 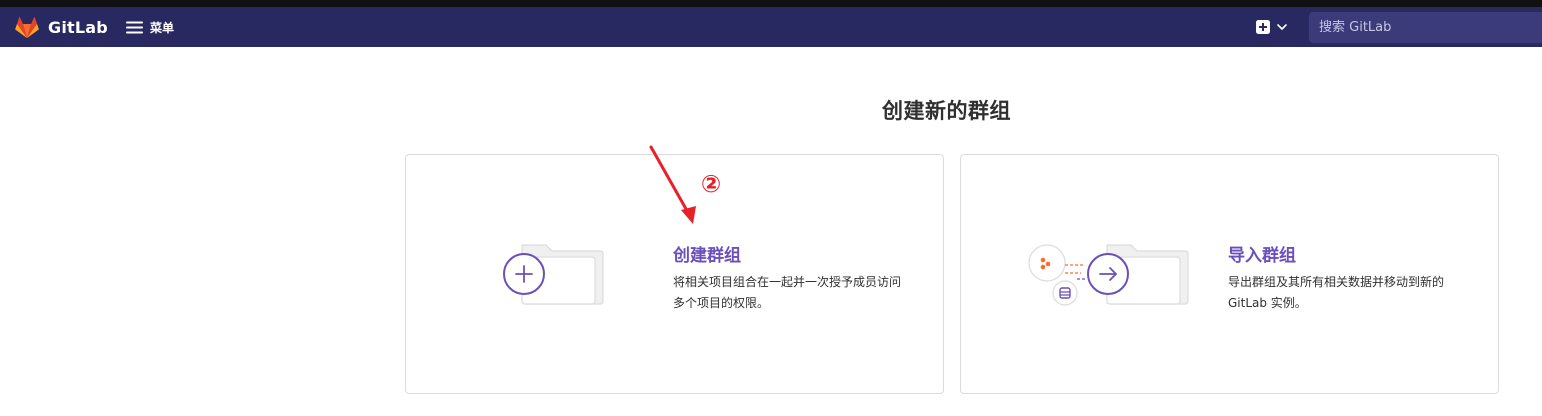 What do you see at coordinates (1336, 292) in the screenshot?
I see `import-group-description: 导出群组及其所有相关数据并移动到新的 GitLab 实例。` at bounding box center [1336, 292].